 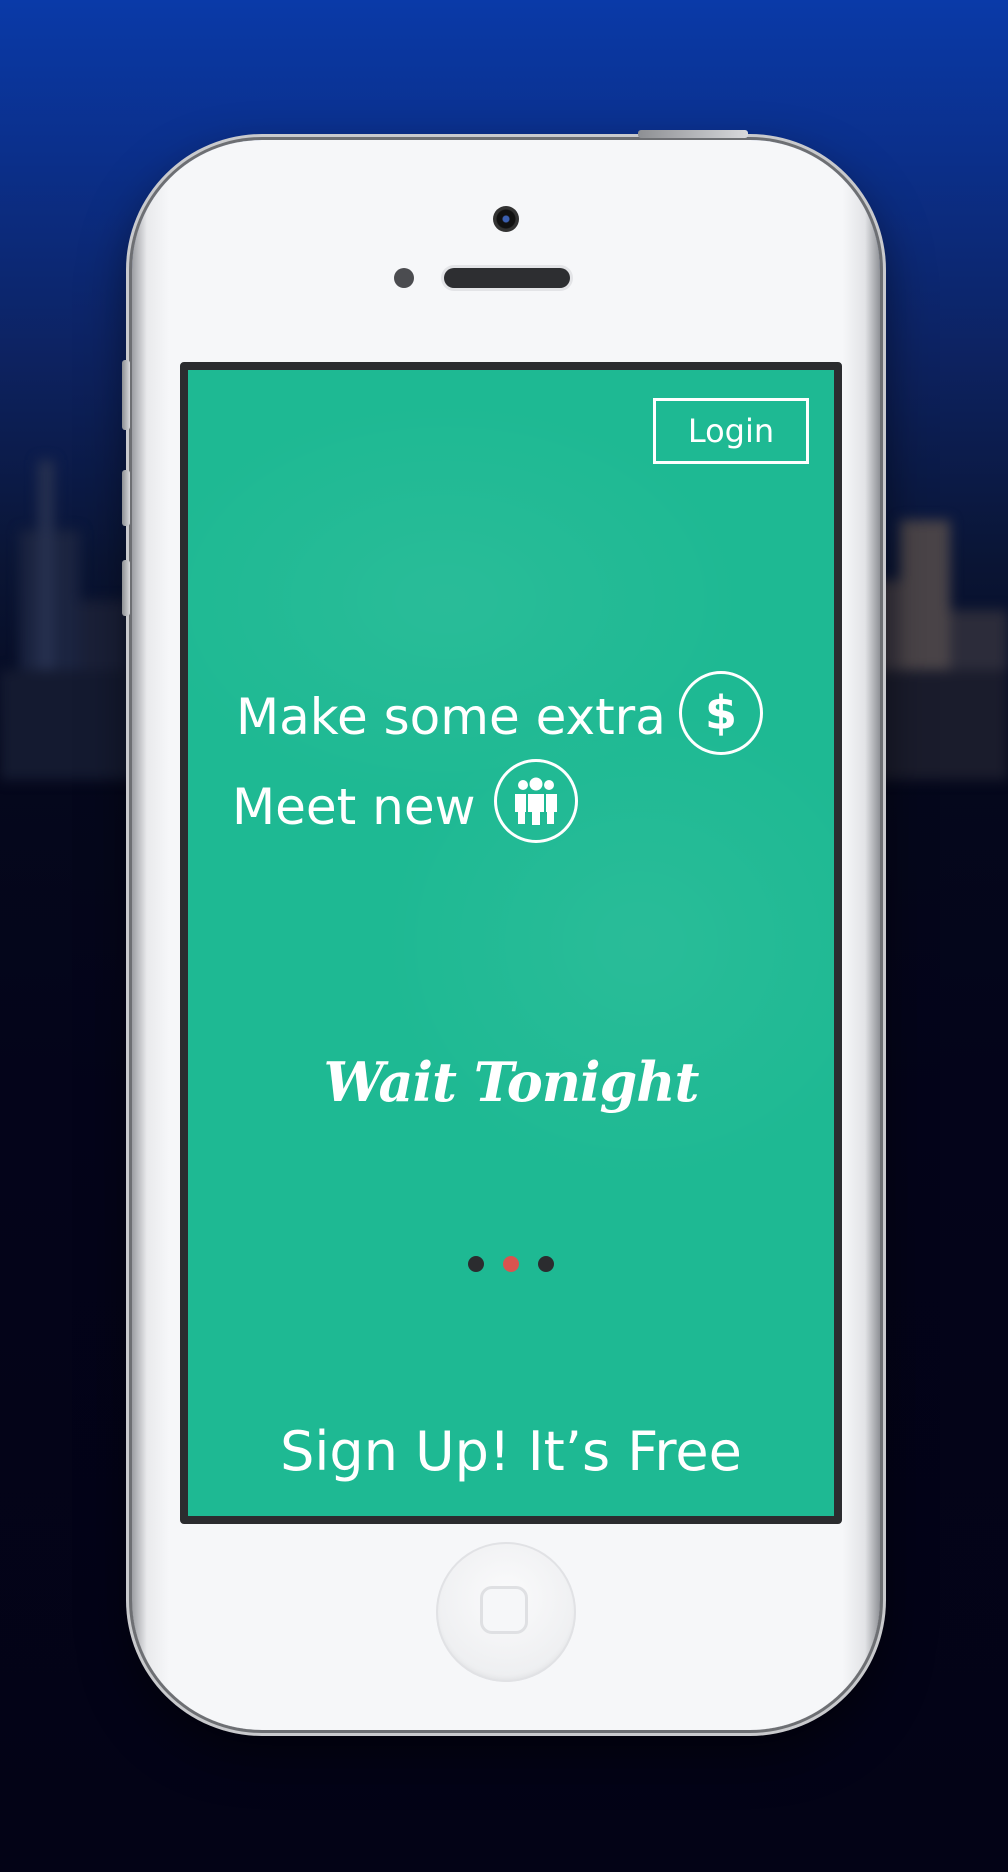 I want to click on home-button, so click(x=506, y=1612).